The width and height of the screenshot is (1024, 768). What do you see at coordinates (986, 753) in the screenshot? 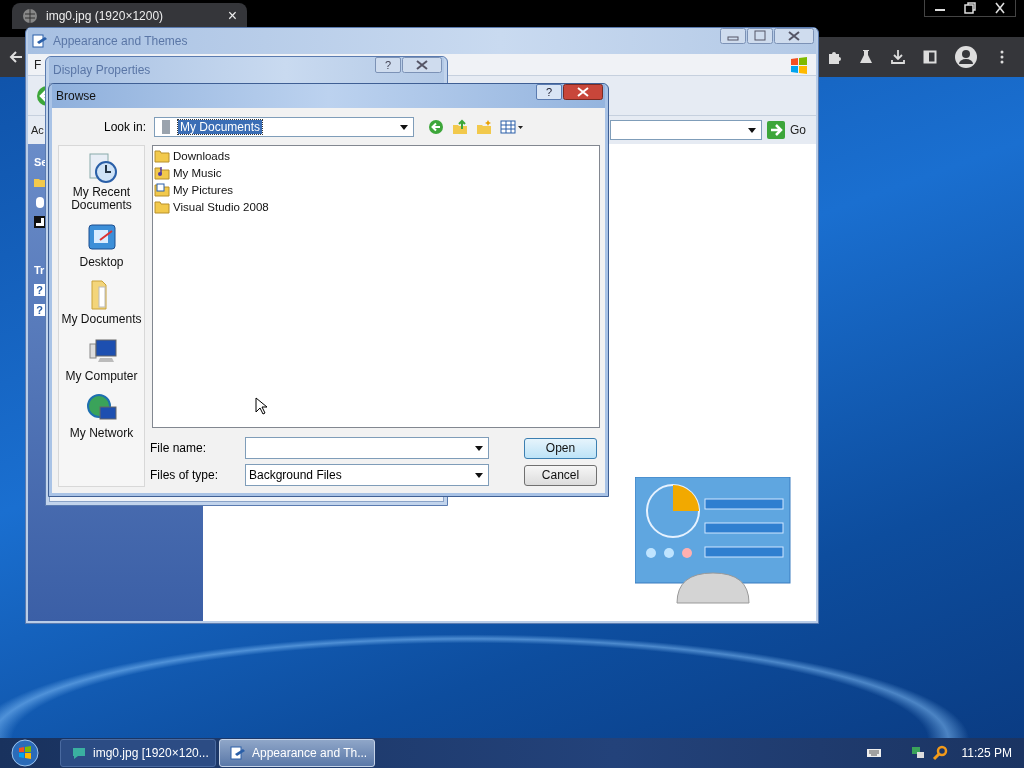
I see `clock: 11:25 PM` at bounding box center [986, 753].